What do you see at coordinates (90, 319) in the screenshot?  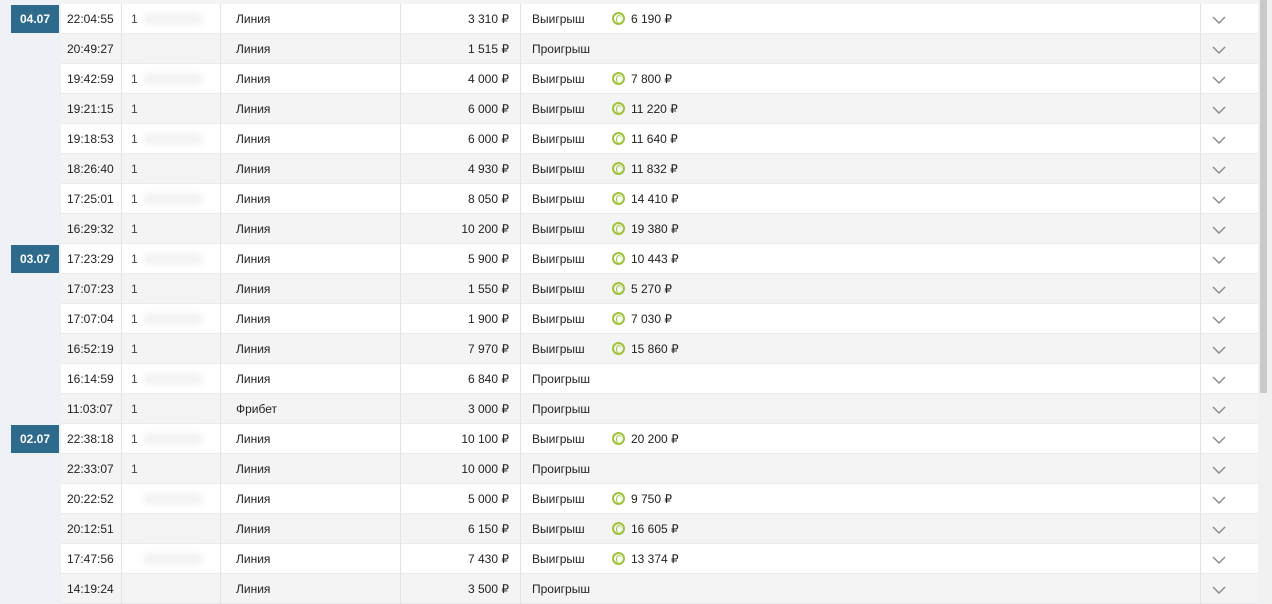 I see `bet-time: 17:07:04` at bounding box center [90, 319].